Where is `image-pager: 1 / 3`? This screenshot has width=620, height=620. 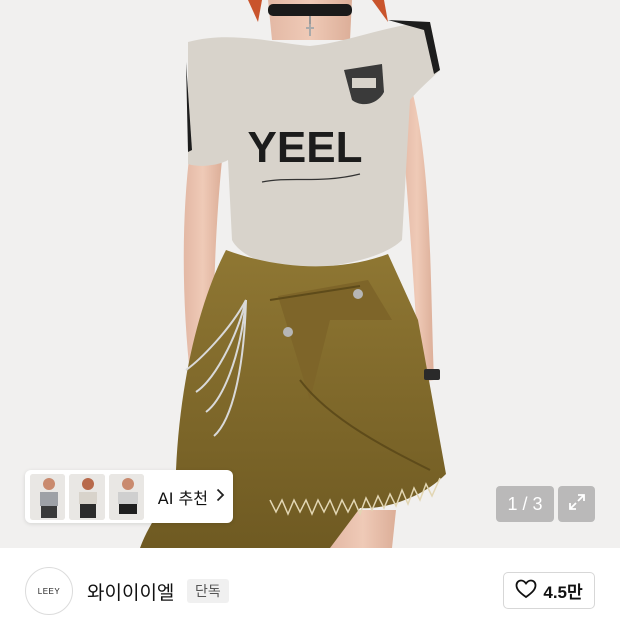
image-pager: 1 / 3 is located at coordinates (525, 504).